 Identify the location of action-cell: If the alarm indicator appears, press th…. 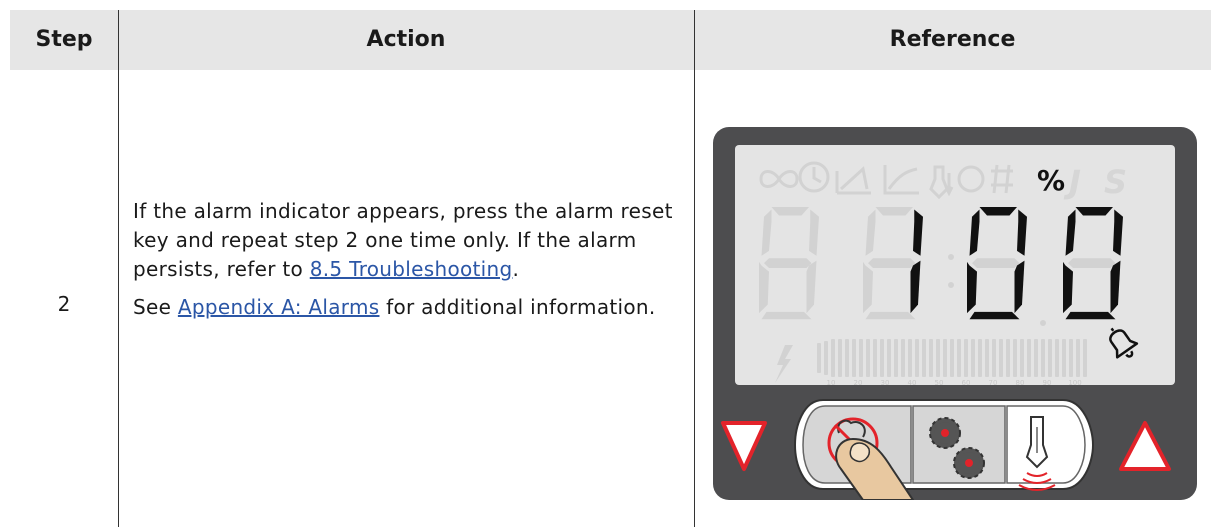
(409, 264).